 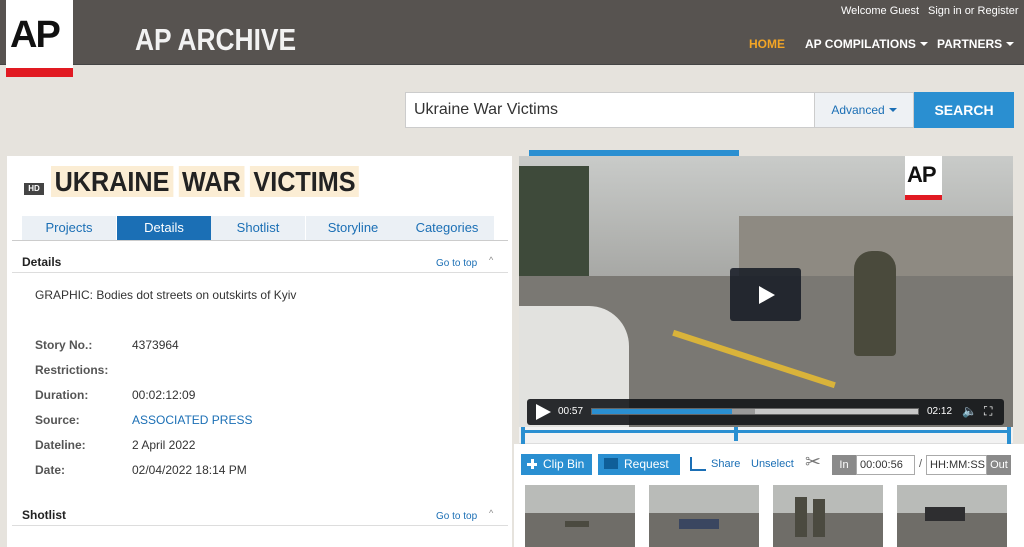 I want to click on fullscreen-icon: ⛶, so click(x=988, y=411).